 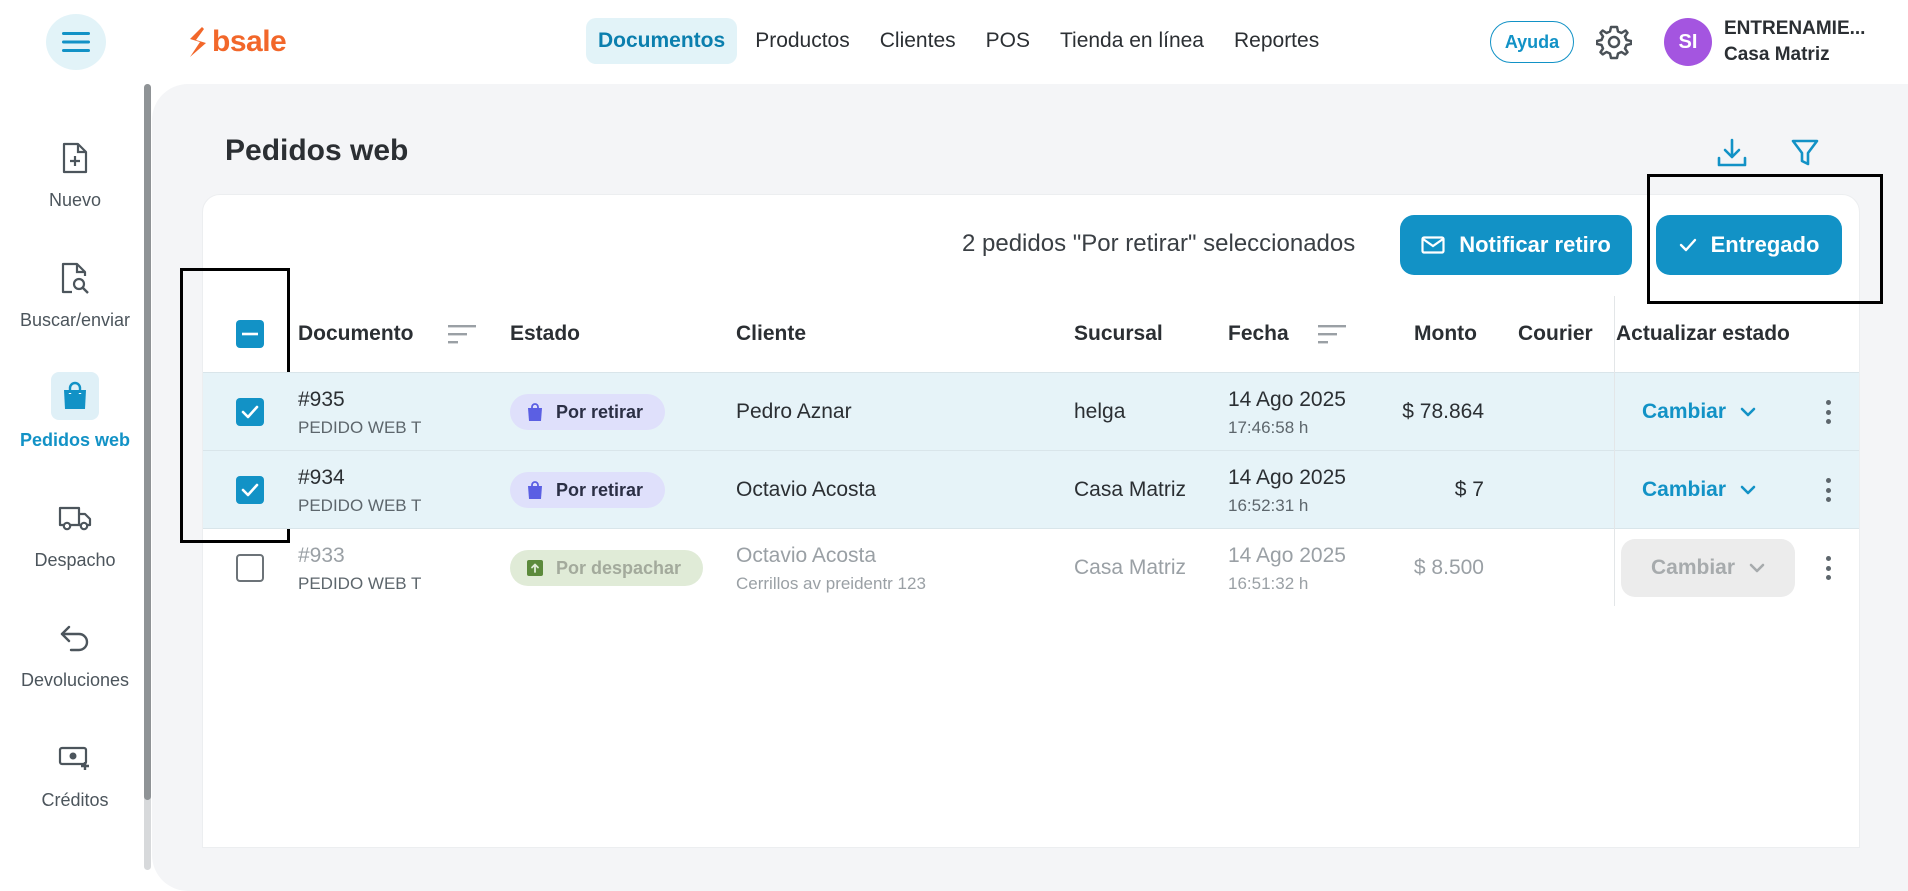 What do you see at coordinates (1614, 451) in the screenshot?
I see `column-divider` at bounding box center [1614, 451].